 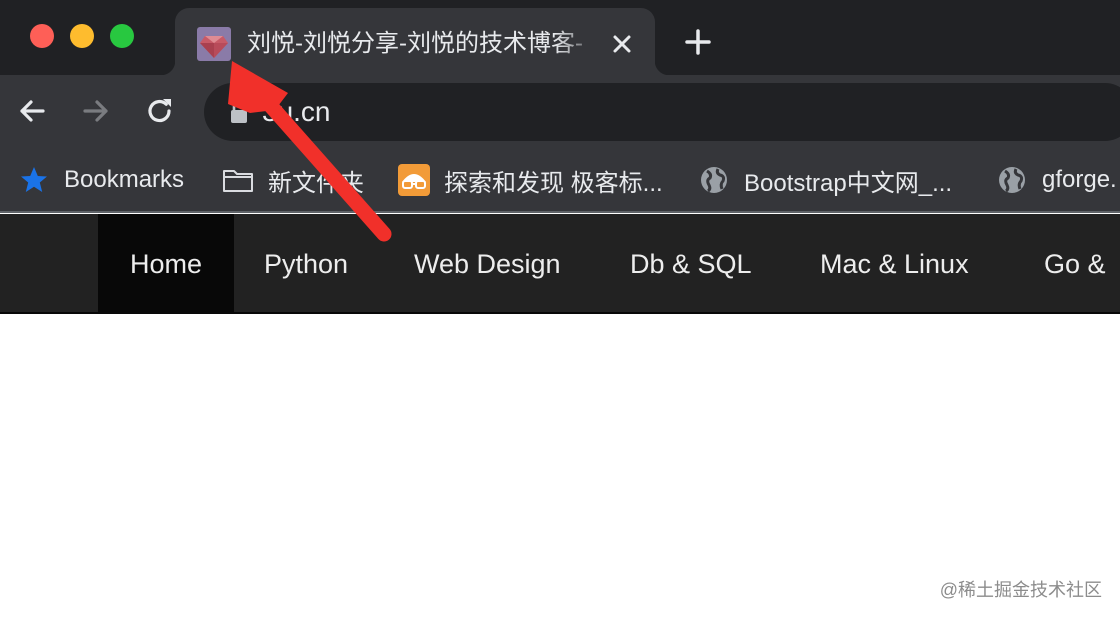 I want to click on browser-tab: 刘悦-刘悦分享-刘悦的技术博客-, so click(x=415, y=41).